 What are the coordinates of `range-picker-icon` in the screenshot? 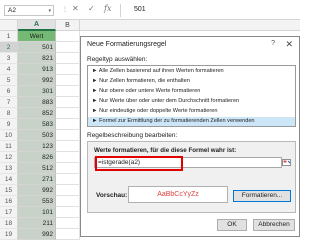 It's located at (287, 162).